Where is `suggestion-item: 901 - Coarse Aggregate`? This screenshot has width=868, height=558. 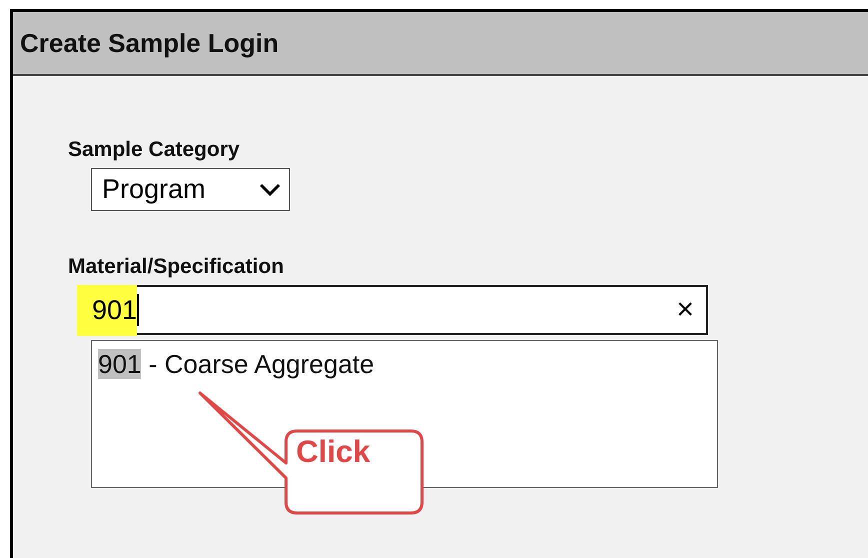 suggestion-item: 901 - Coarse Aggregate is located at coordinates (404, 360).